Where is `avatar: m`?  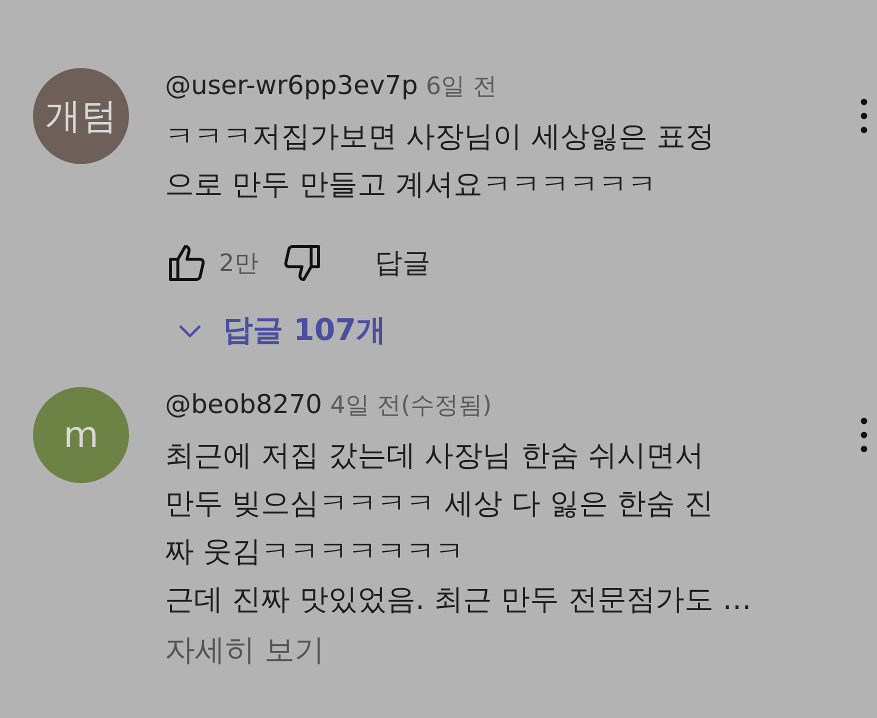 avatar: m is located at coordinates (81, 435).